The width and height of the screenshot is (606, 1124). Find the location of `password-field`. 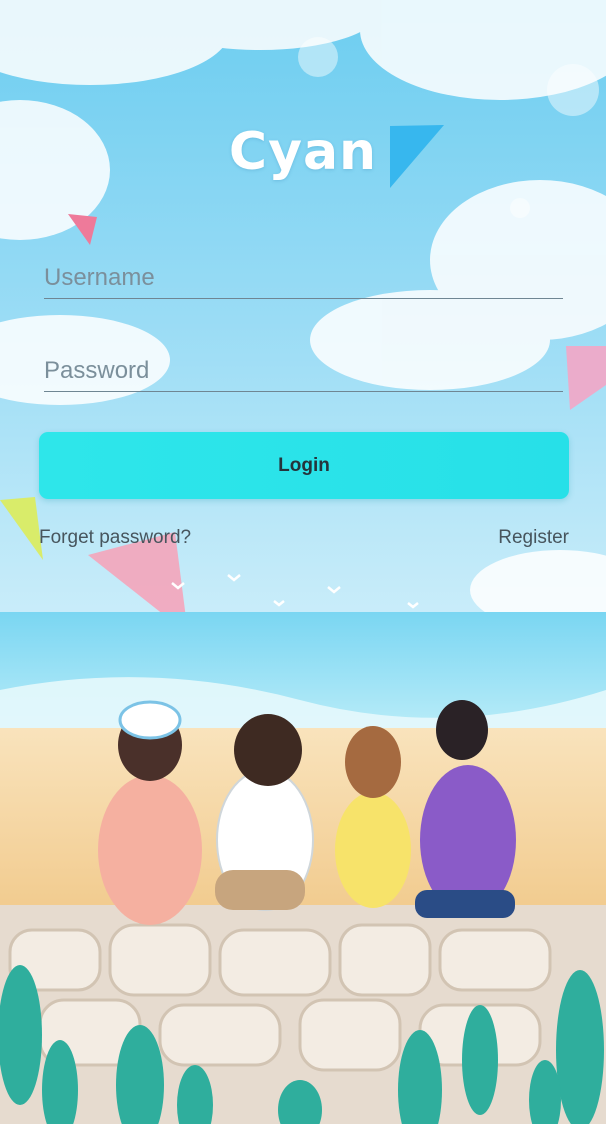

password-field is located at coordinates (303, 371).